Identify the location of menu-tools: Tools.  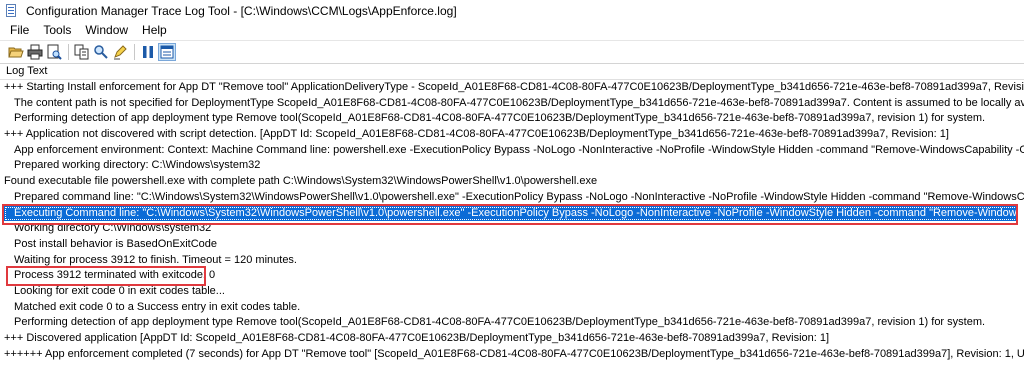
(57, 30).